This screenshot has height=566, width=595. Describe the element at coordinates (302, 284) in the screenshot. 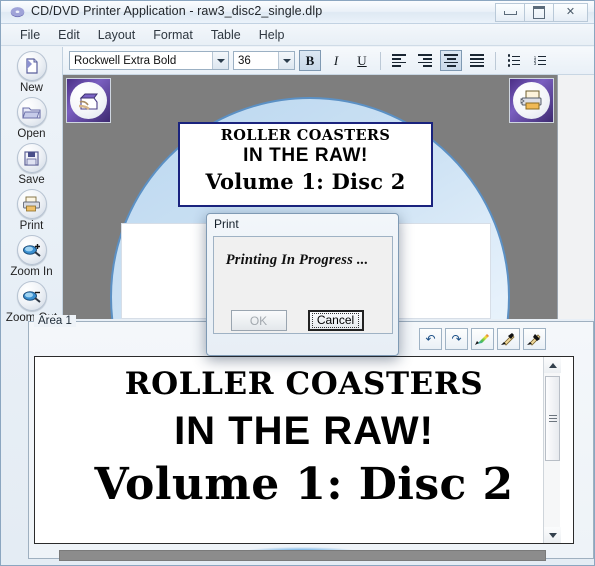

I see `print-dialog: Print Printing In Progress ... OK Cancel` at that location.